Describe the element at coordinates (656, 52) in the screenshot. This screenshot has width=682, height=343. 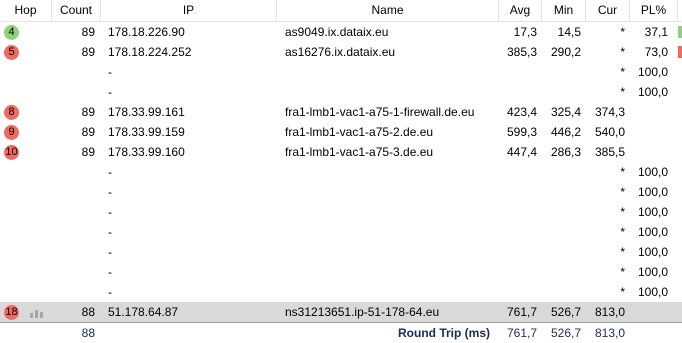
I see `pl-cell: 73,0` at that location.